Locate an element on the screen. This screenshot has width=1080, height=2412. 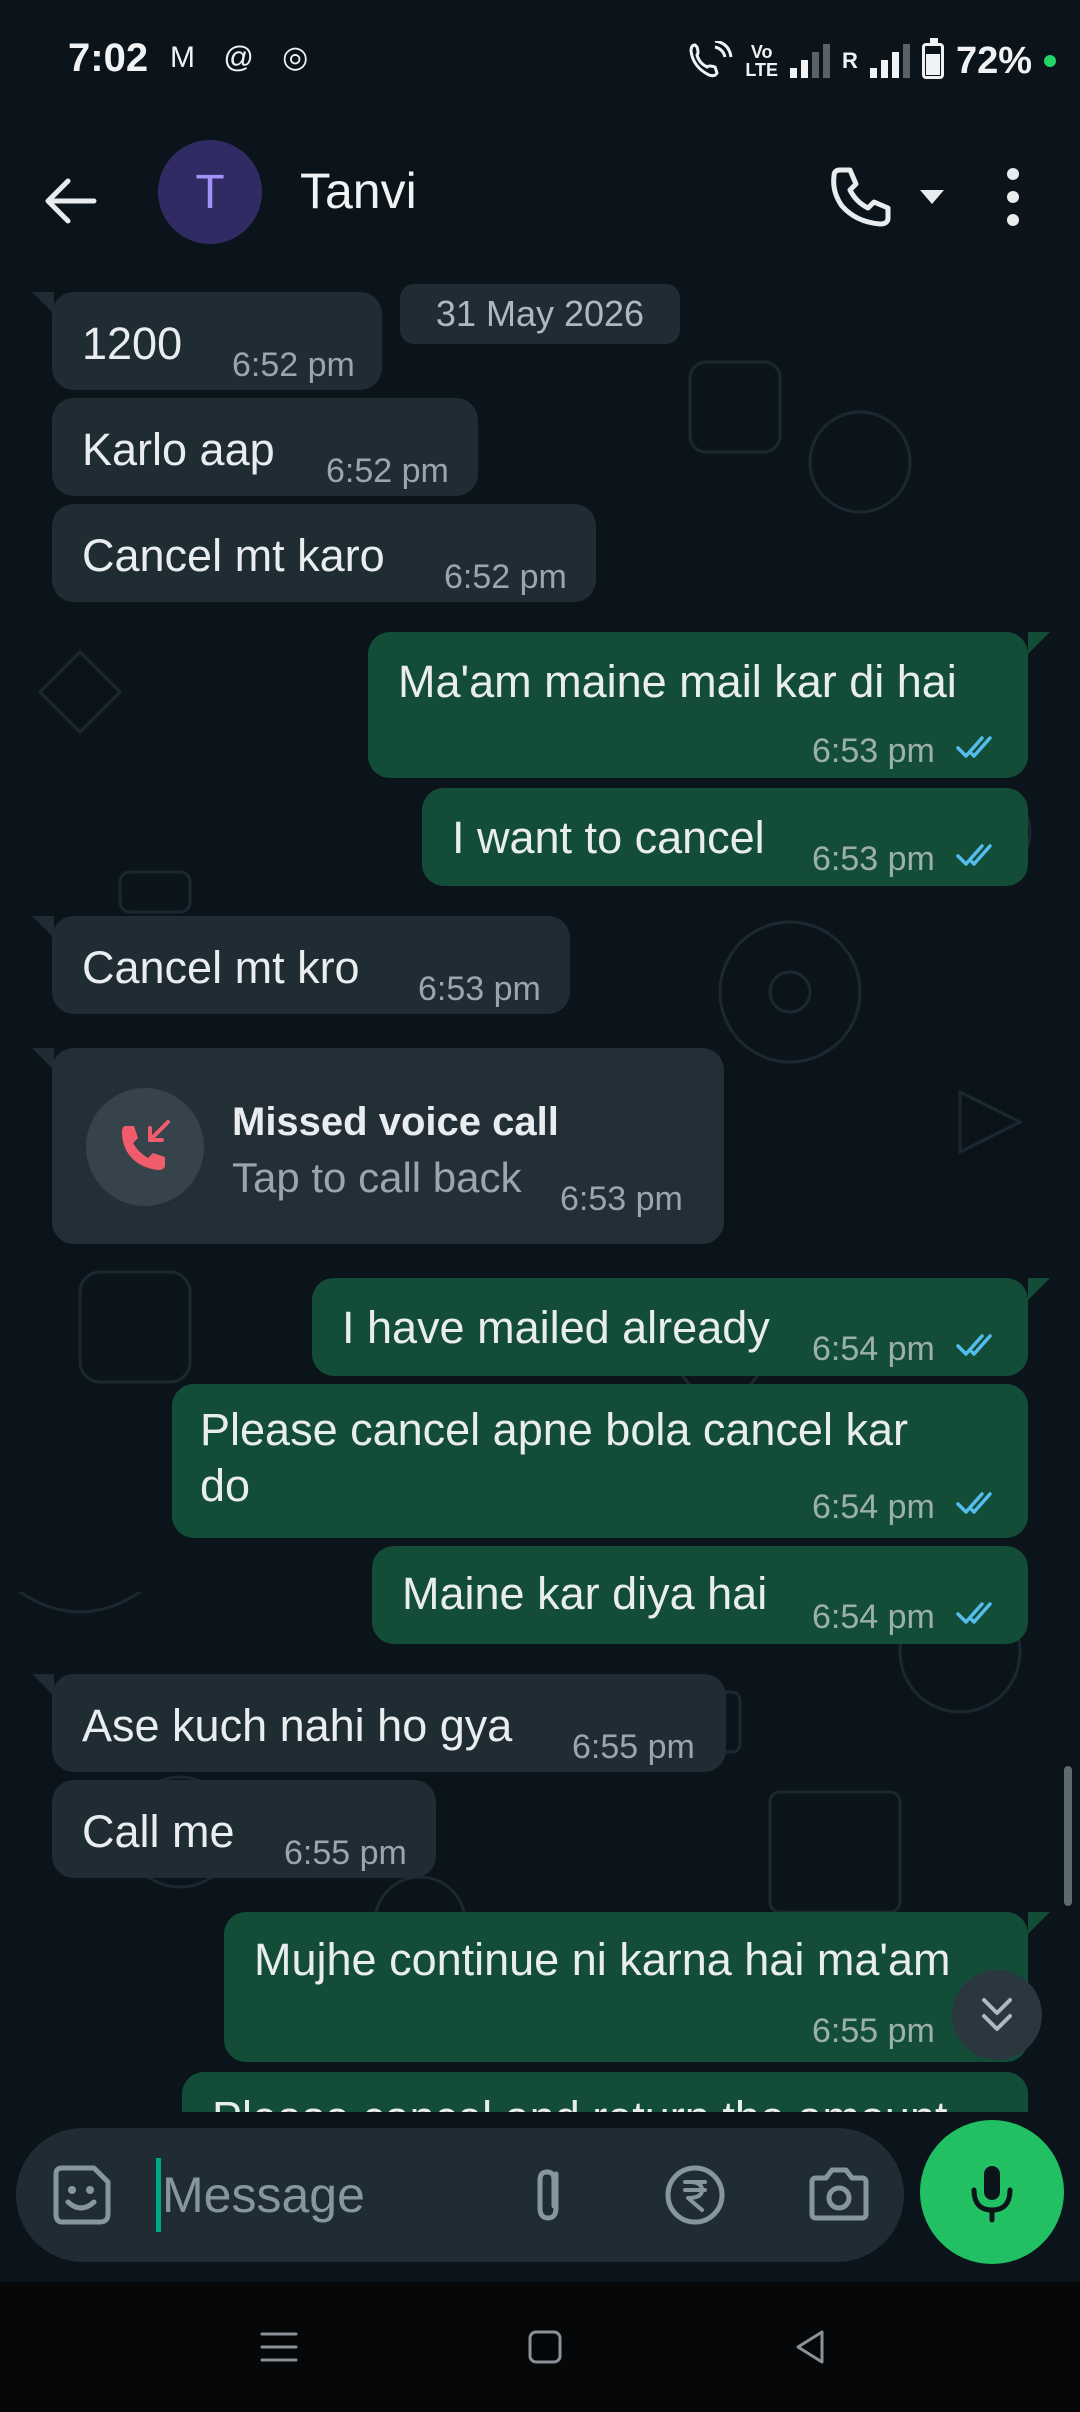
missed-call-time: 6:53 pm is located at coordinates (621, 1199).